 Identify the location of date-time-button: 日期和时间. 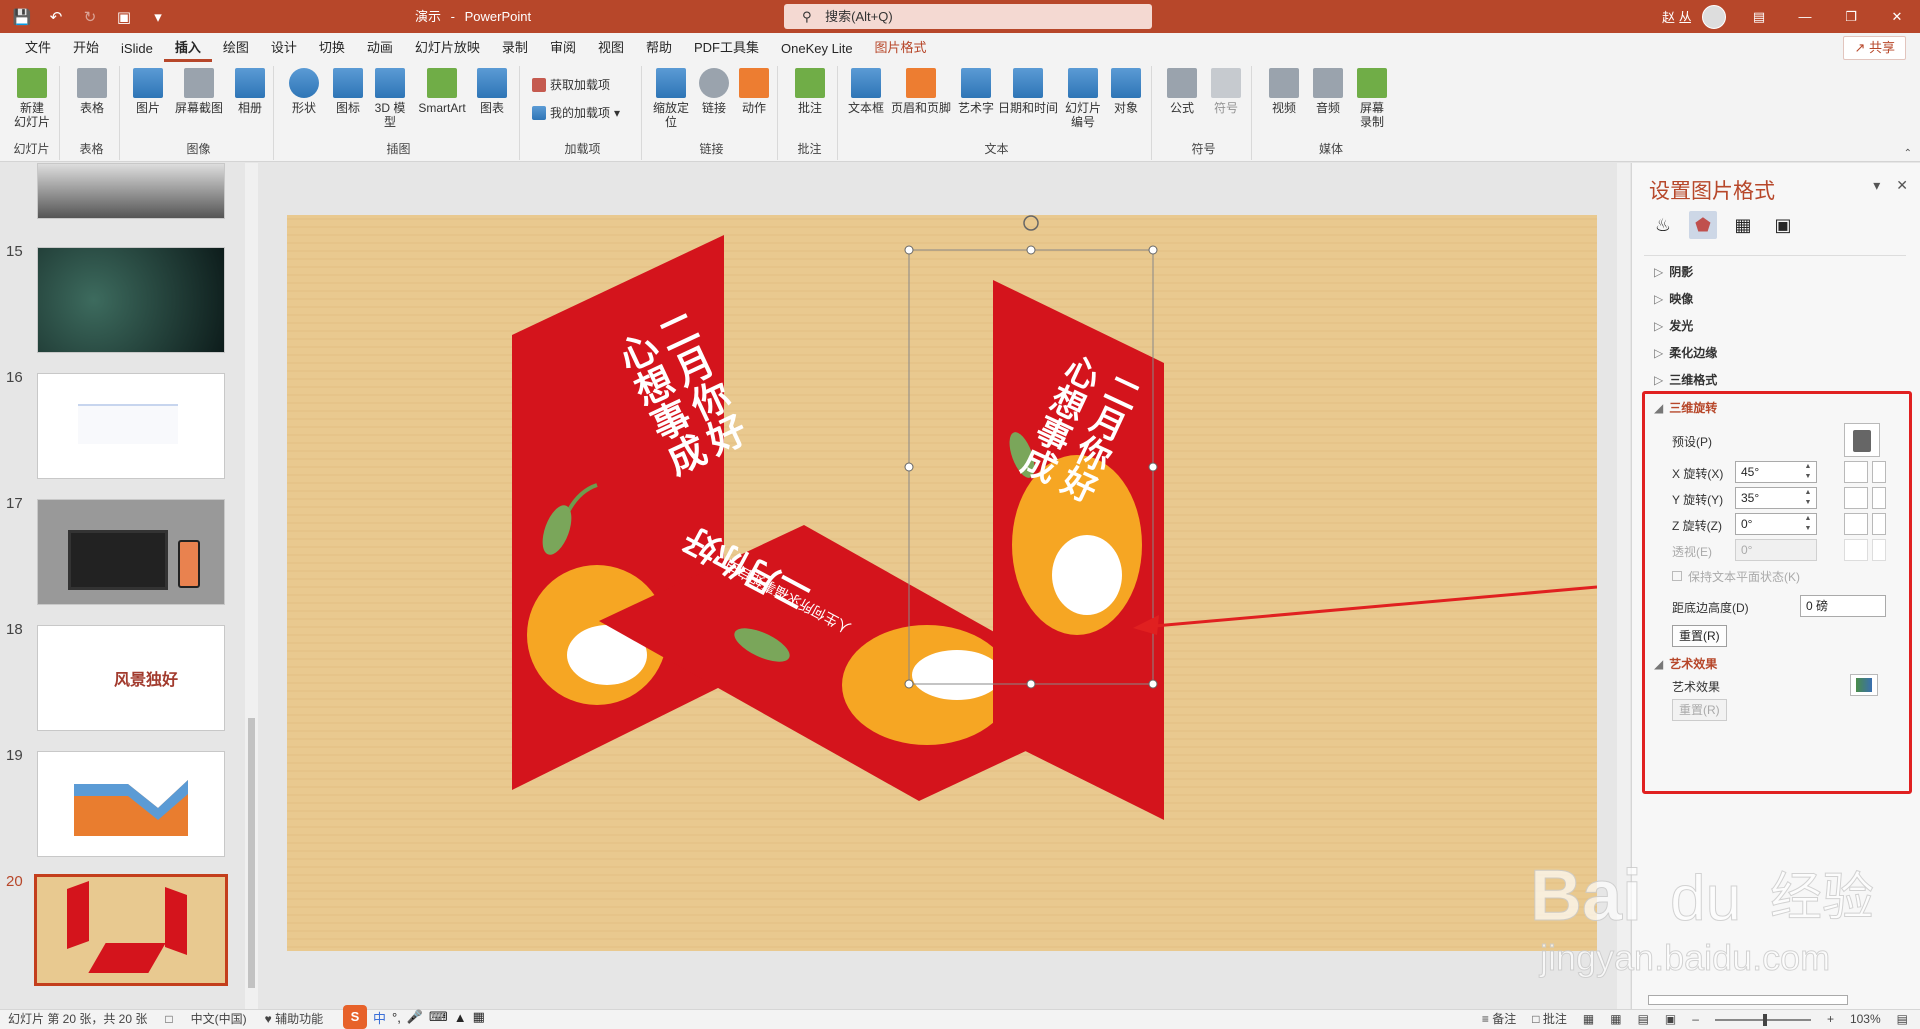
(1028, 91).